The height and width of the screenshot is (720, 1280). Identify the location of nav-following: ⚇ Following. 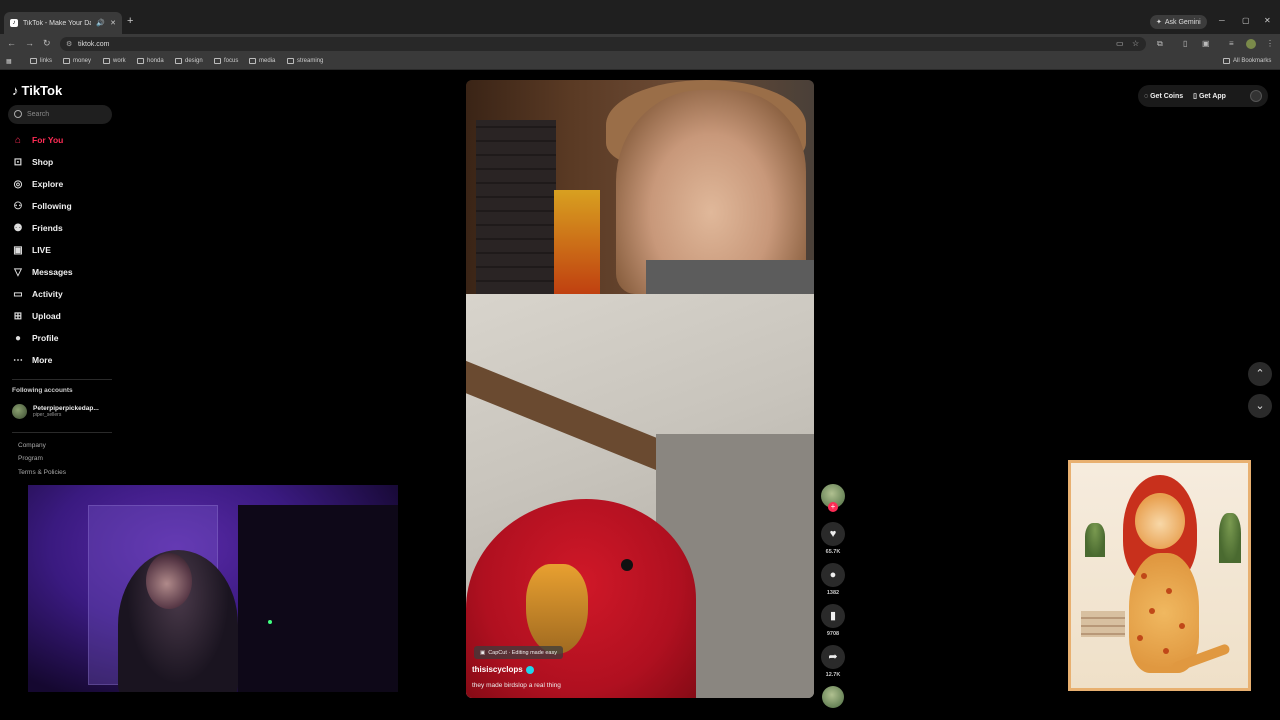
(42, 206).